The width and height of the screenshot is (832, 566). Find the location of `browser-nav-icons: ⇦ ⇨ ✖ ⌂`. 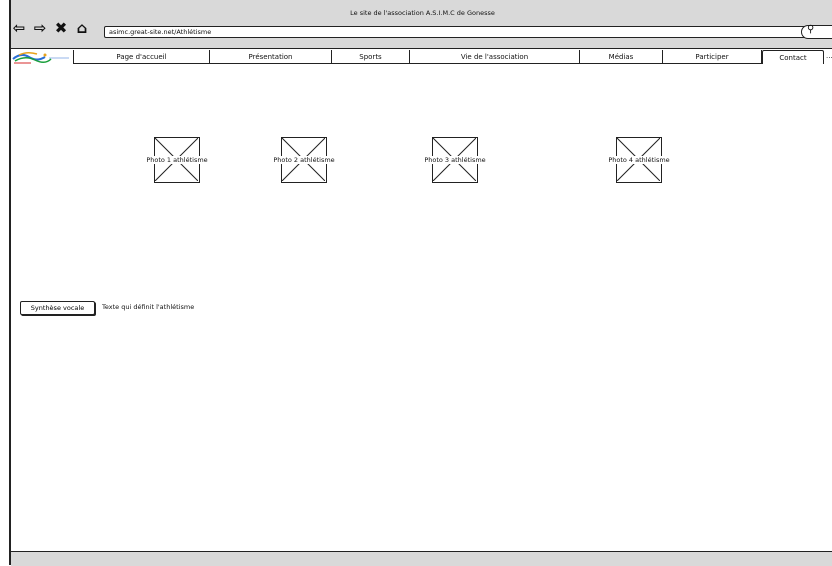

browser-nav-icons: ⇦ ⇨ ✖ ⌂ is located at coordinates (50, 28).